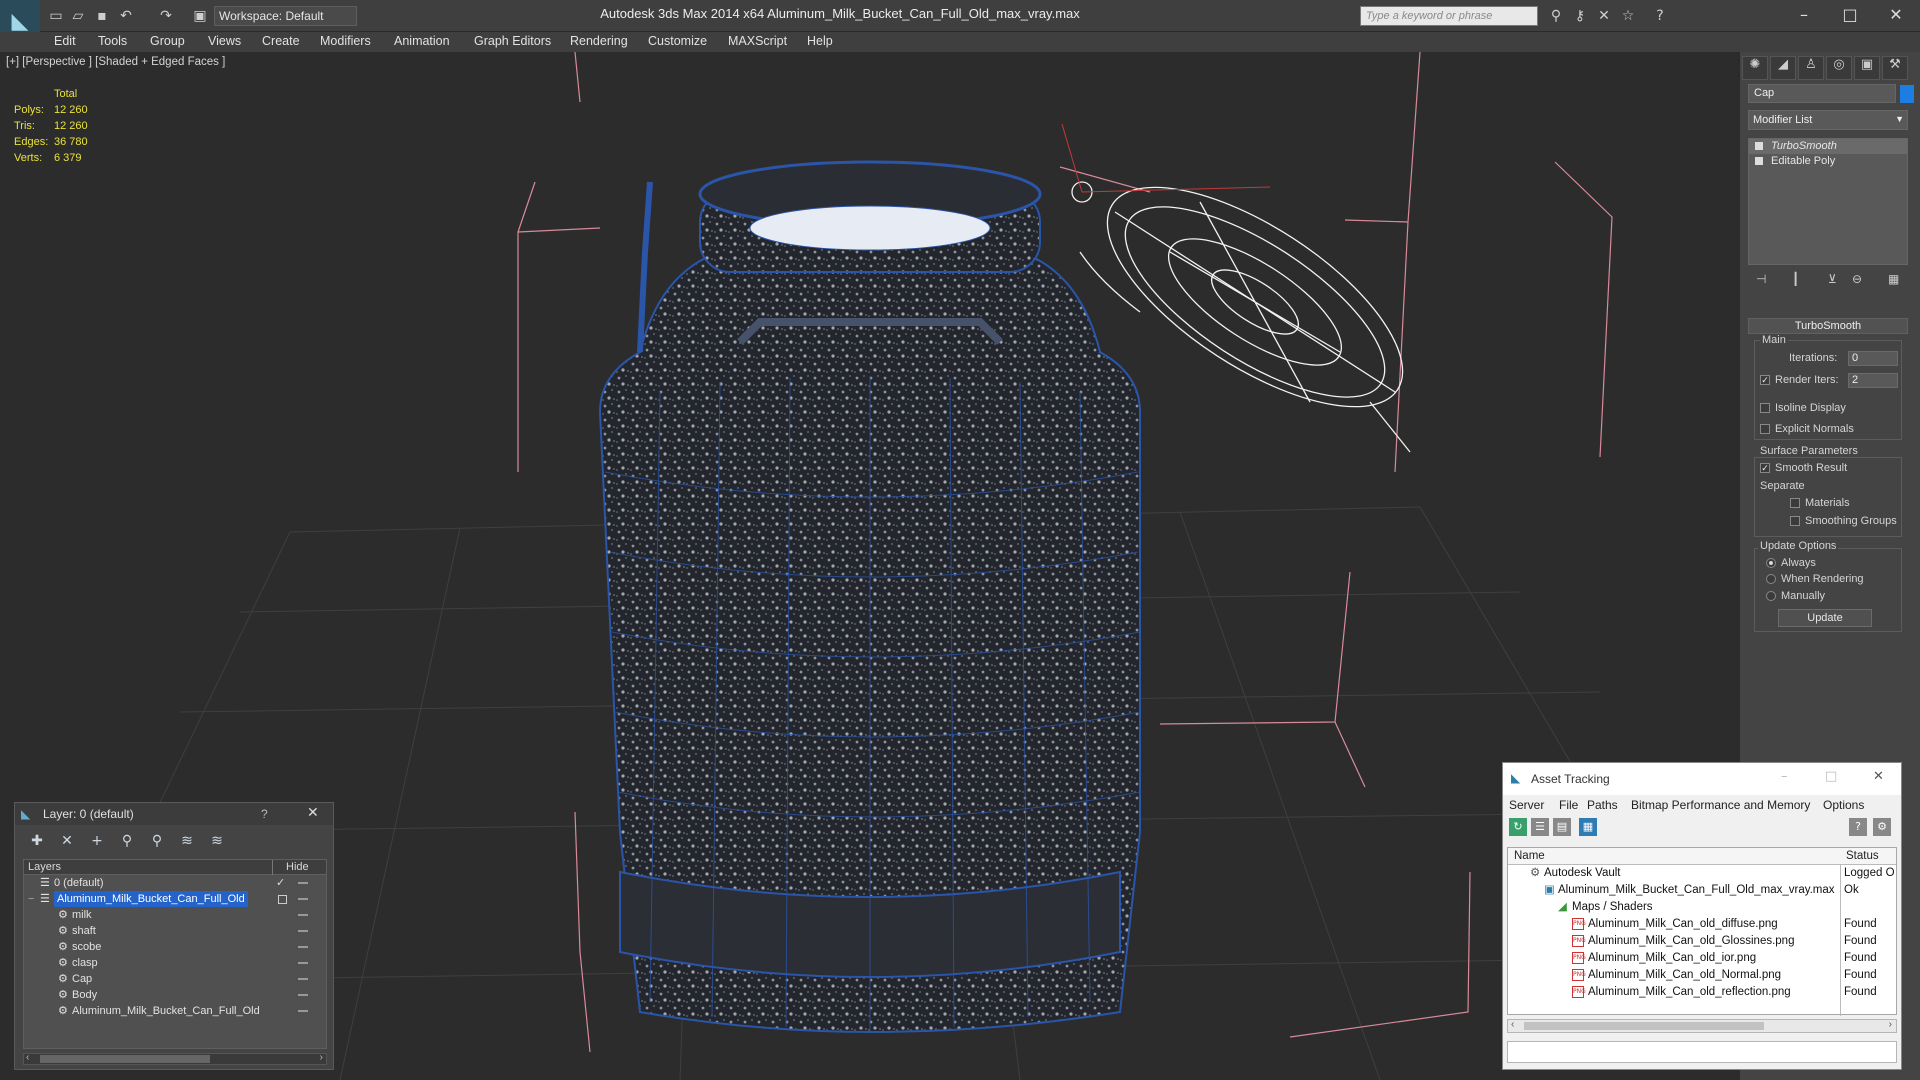 The image size is (1920, 1080). What do you see at coordinates (1720, 805) in the screenshot?
I see `asset-menu-bitmap-performance: Bitmap Performance and Memory` at bounding box center [1720, 805].